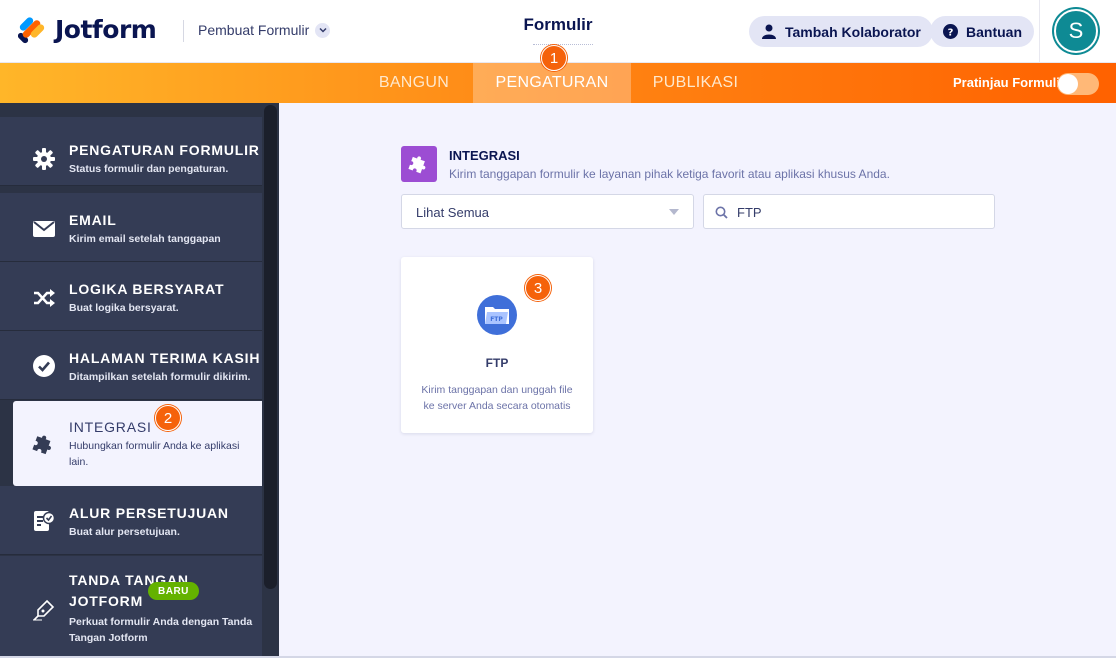  I want to click on card-title: FTP, so click(497, 363).